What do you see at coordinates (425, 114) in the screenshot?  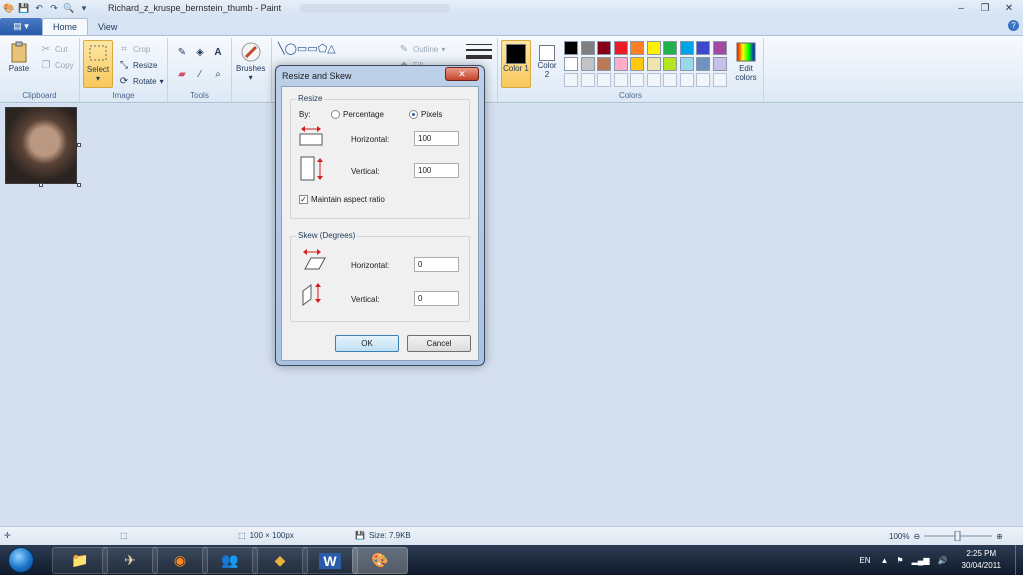 I see `pixels-radio: Pixels` at bounding box center [425, 114].